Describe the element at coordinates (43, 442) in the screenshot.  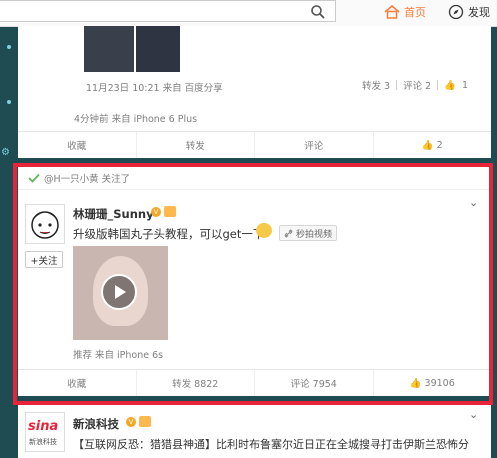
I see `avatar-logo-subtext: 新浪科技` at that location.